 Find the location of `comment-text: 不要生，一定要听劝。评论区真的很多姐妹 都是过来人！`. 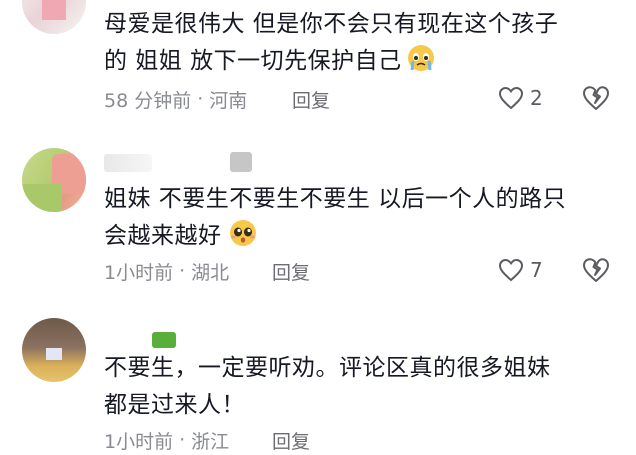

comment-text: 不要生，一定要听劝。评论区真的很多姐妹 都是过来人！ is located at coordinates (359, 387).